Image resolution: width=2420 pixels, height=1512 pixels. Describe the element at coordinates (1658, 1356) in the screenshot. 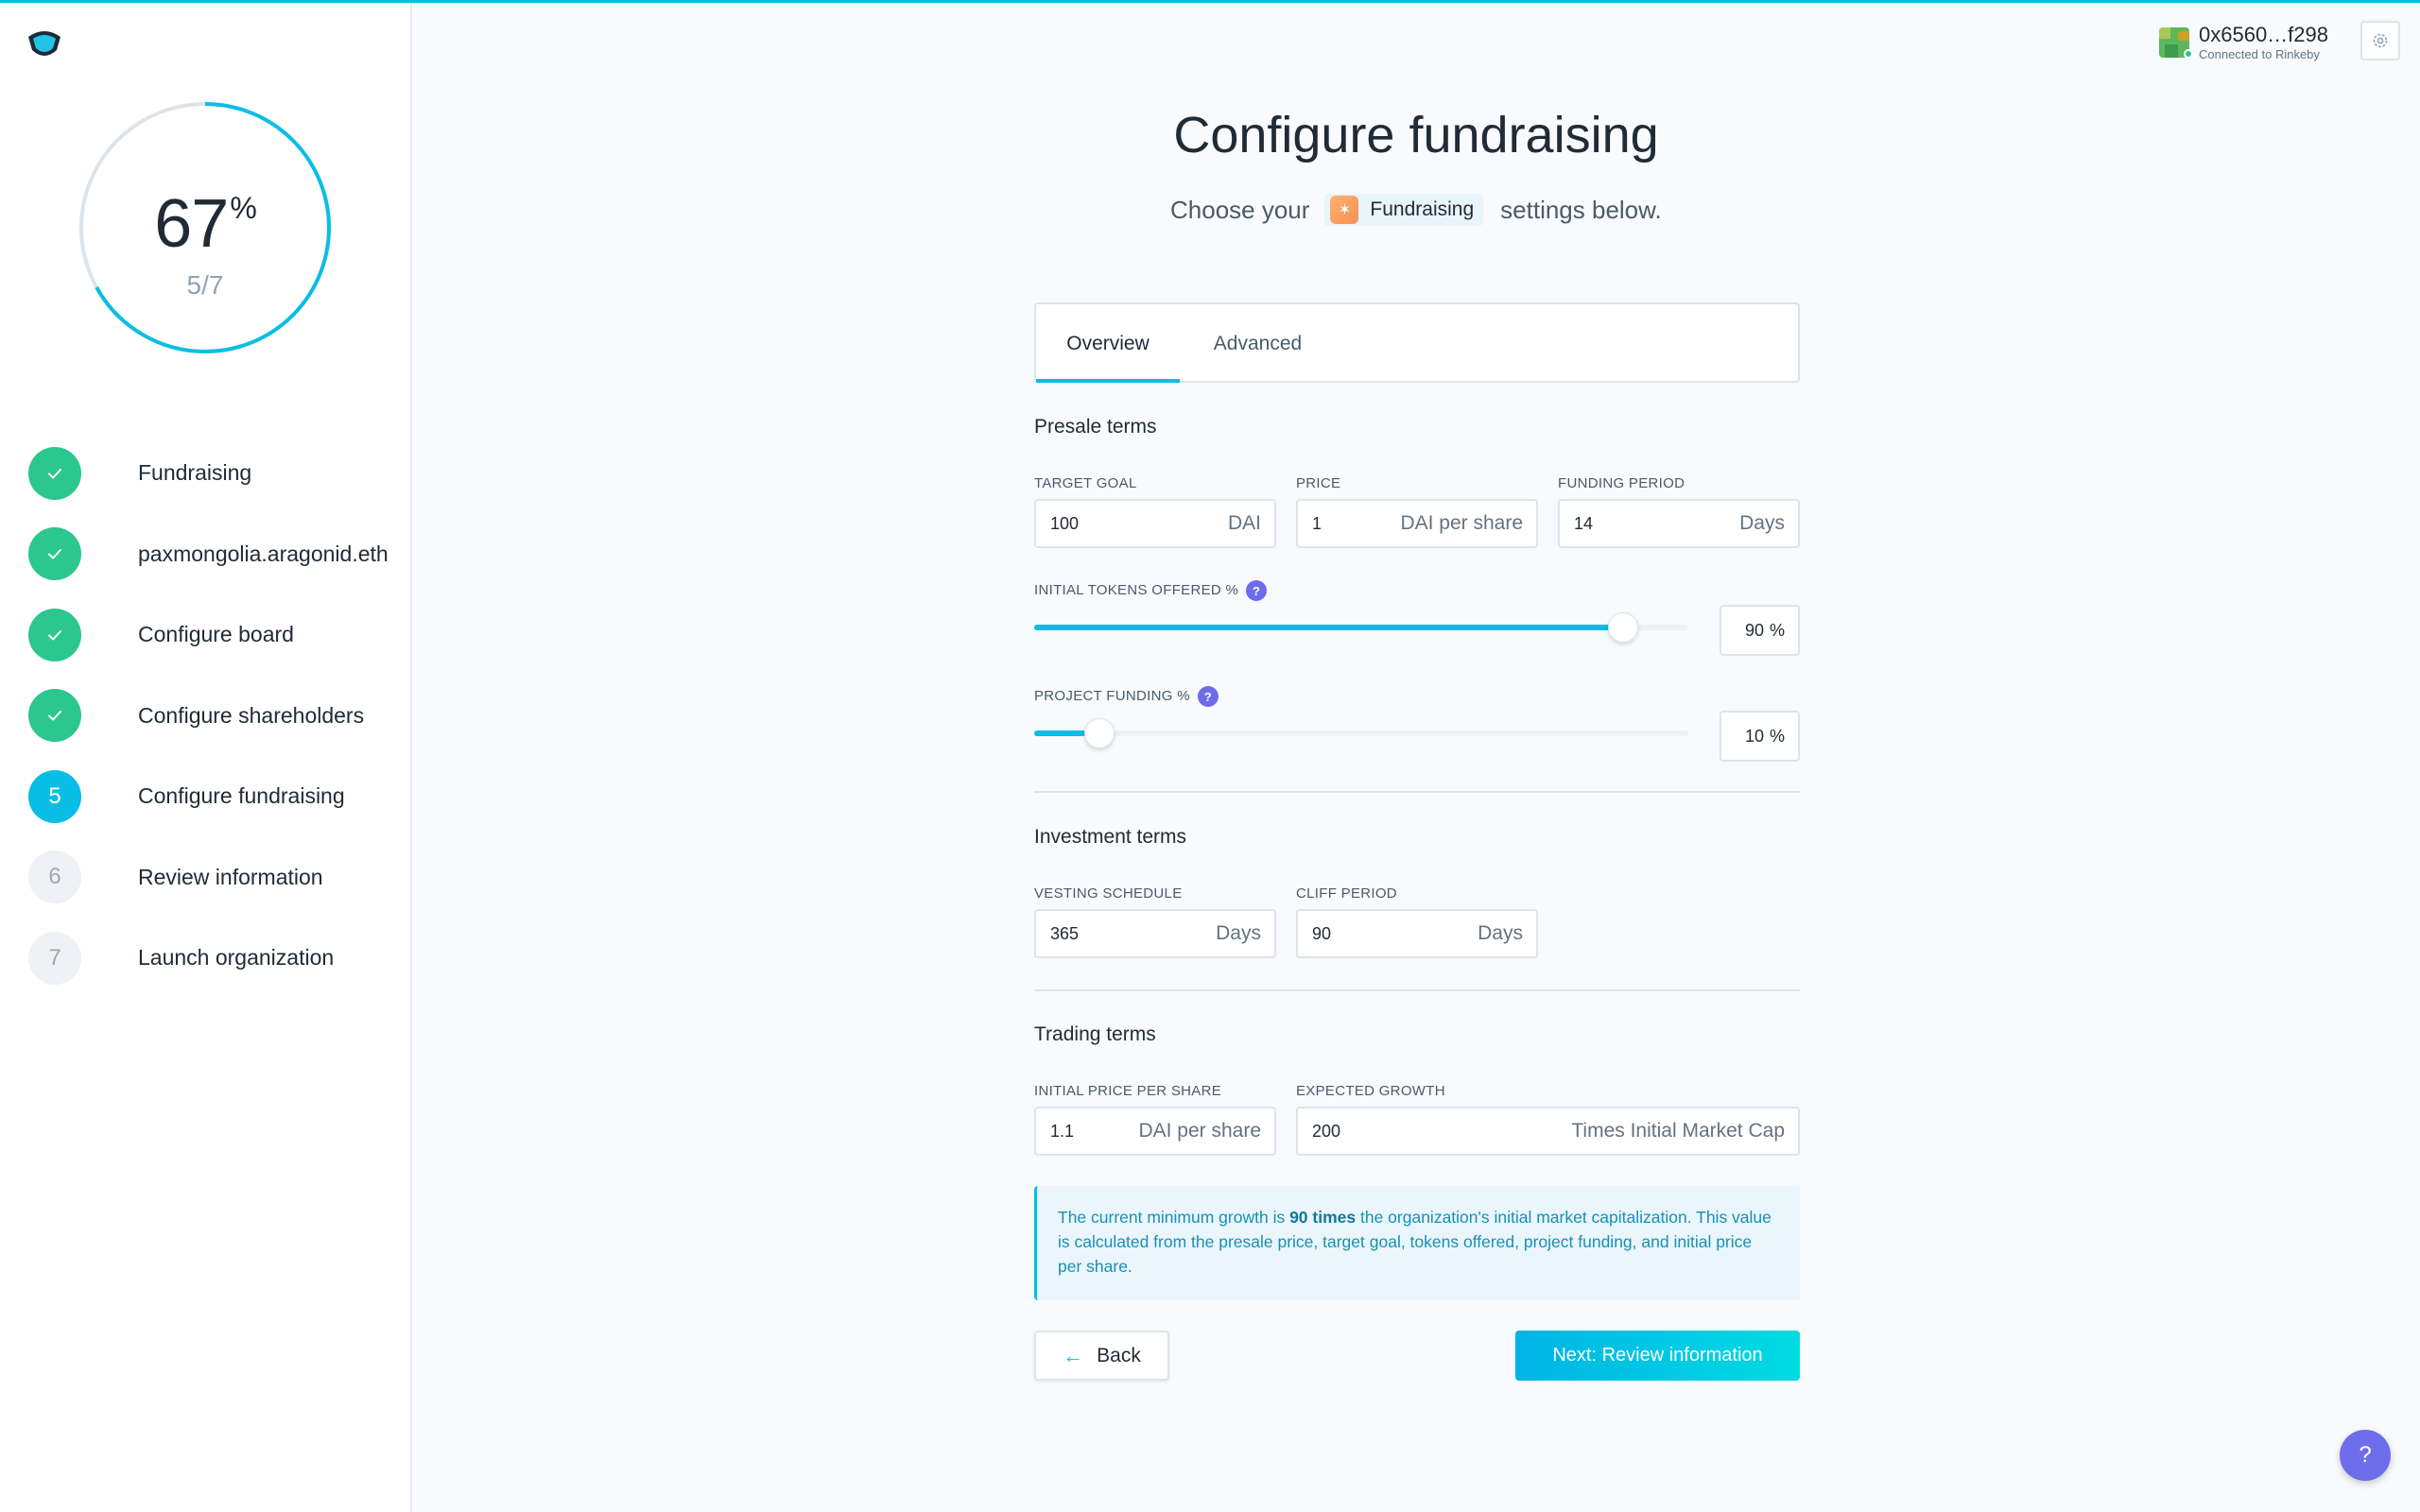

I see `next-button: Next: Review information` at that location.